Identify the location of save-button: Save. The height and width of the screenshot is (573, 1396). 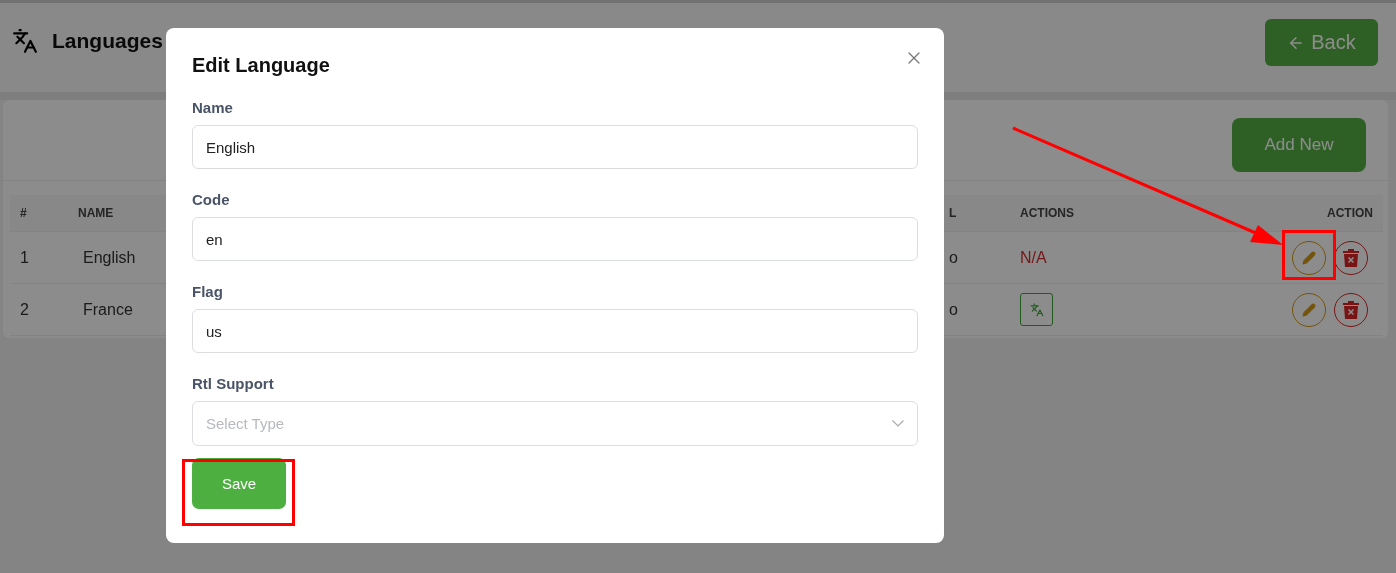
(239, 483).